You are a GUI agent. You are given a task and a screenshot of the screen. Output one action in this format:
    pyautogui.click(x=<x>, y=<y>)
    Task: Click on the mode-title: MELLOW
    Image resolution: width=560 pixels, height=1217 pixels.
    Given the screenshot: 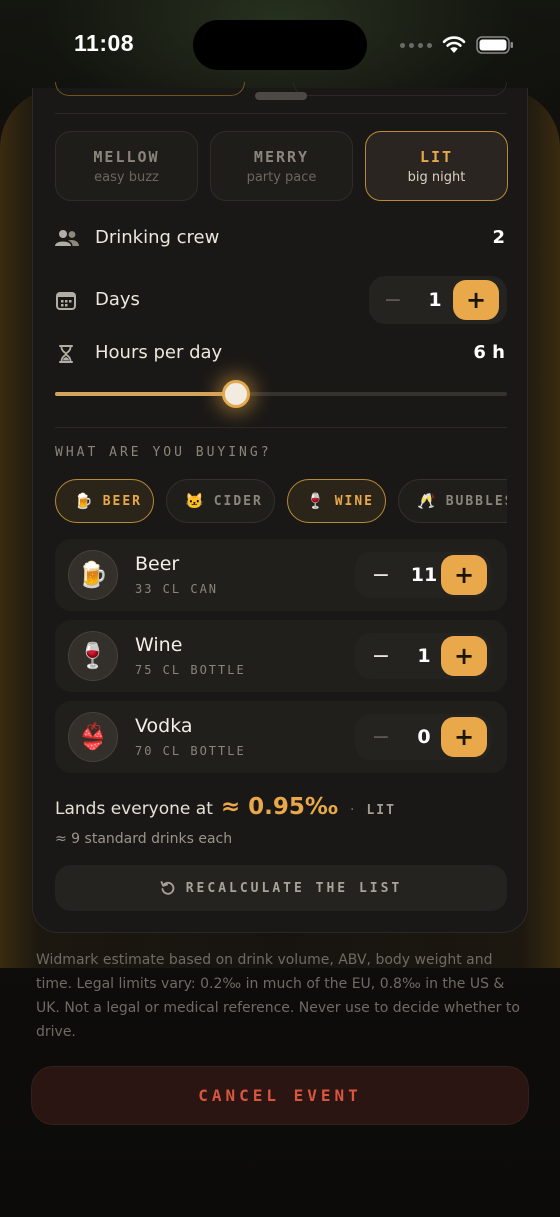 What is the action you would take?
    pyautogui.click(x=126, y=156)
    